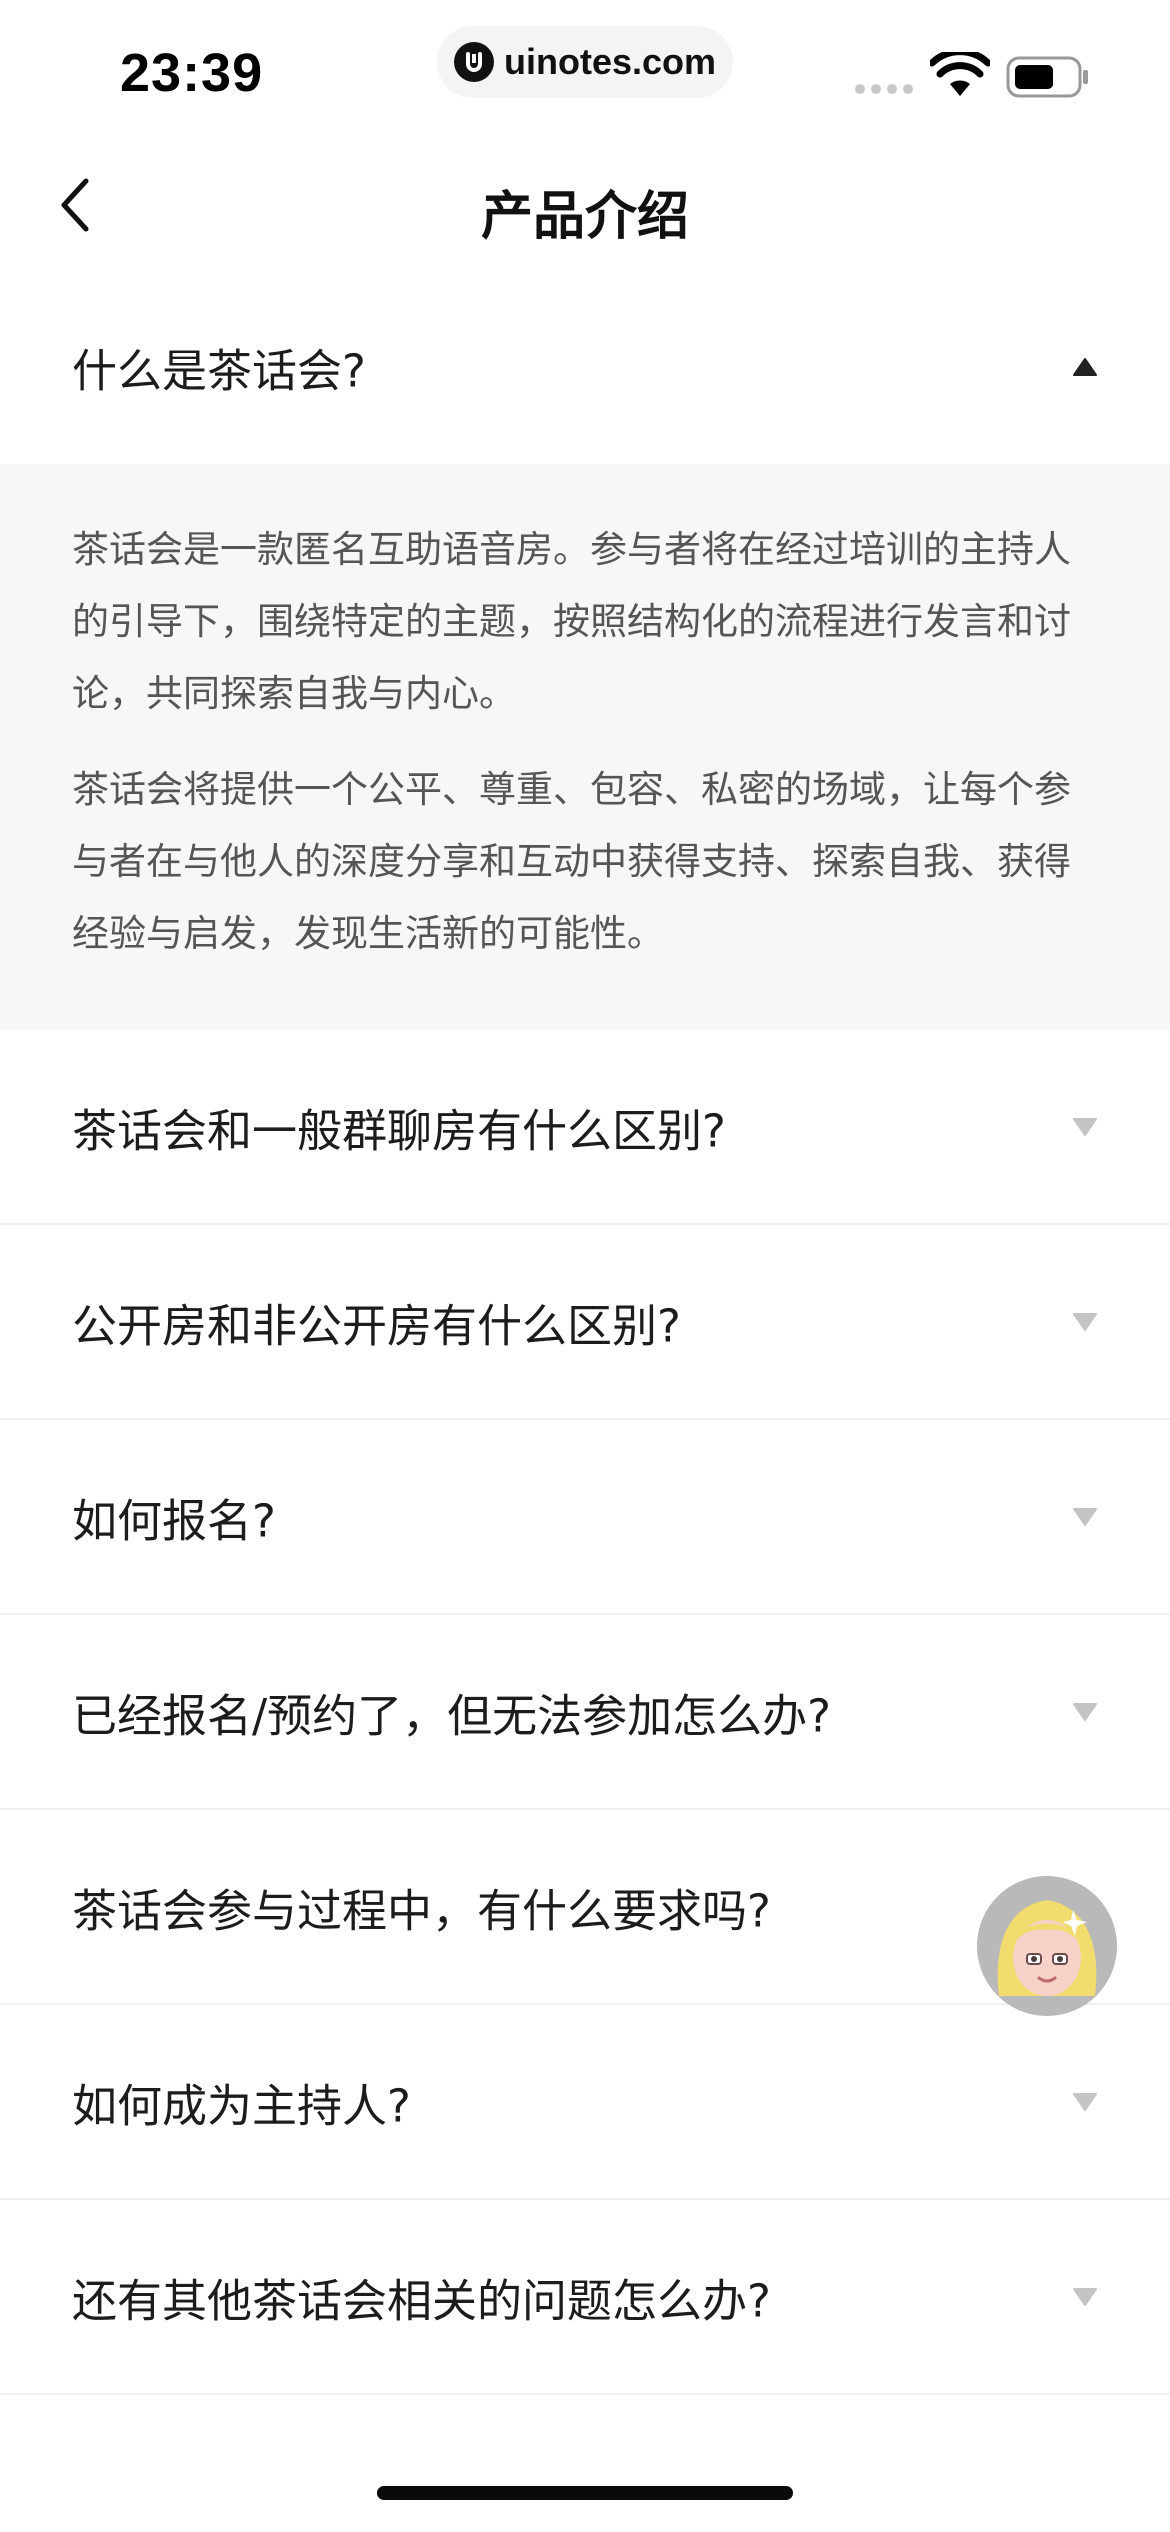 Image resolution: width=1170 pixels, height=2532 pixels. I want to click on url-text: uinotes.com, so click(610, 61).